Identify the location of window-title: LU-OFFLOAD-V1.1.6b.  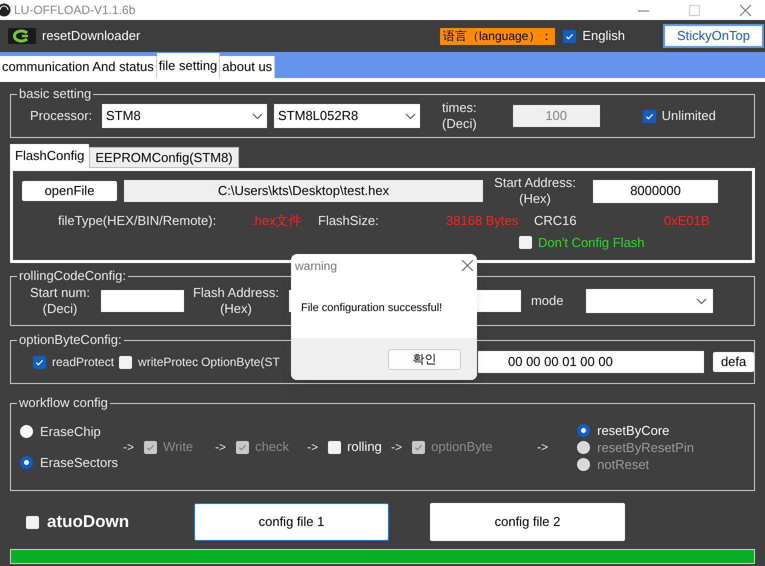
(75, 10).